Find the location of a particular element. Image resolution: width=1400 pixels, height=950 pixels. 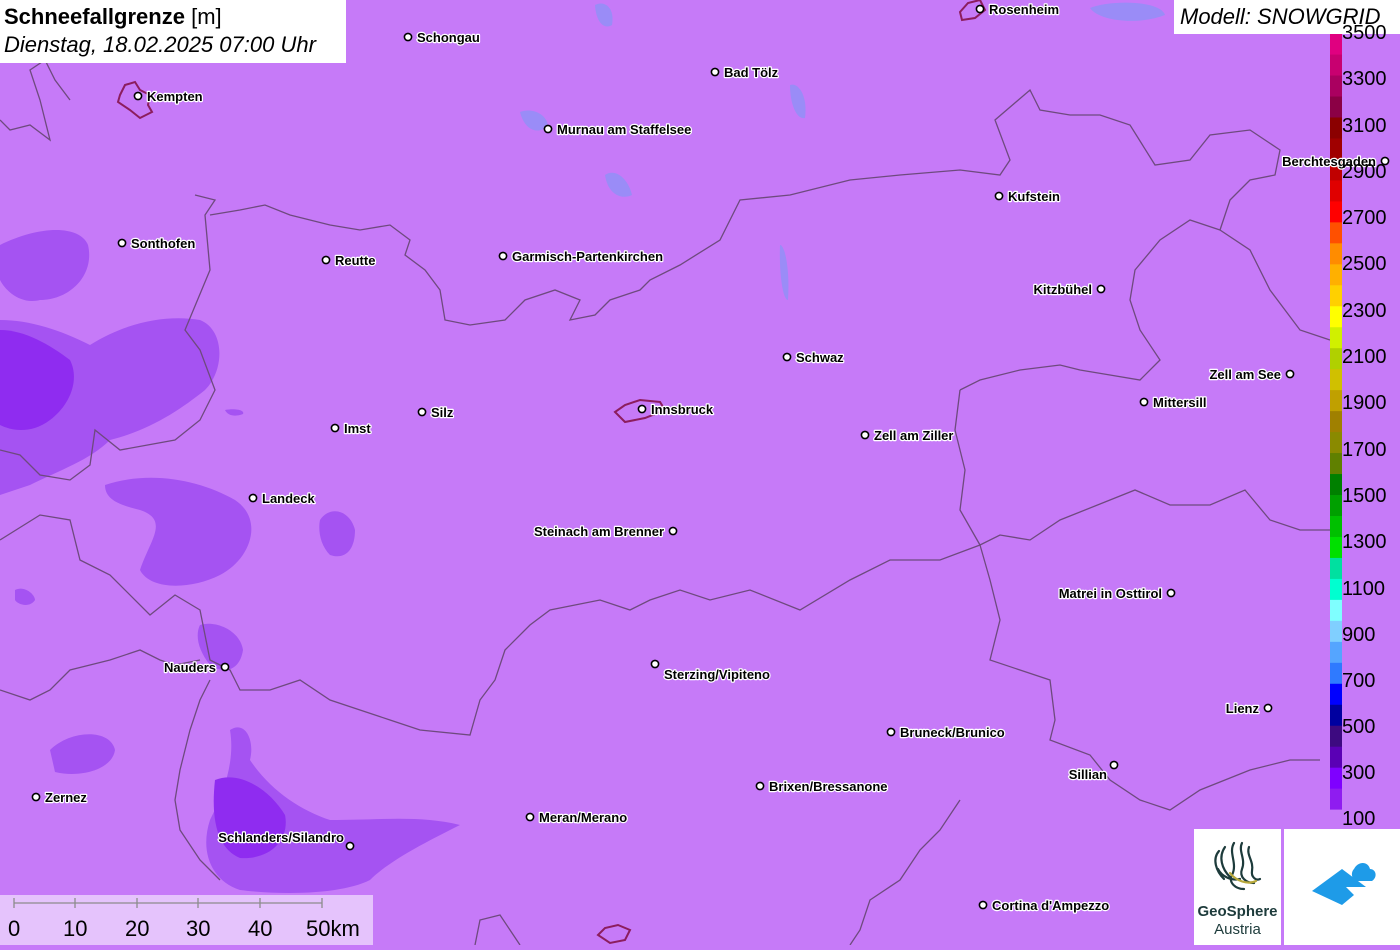

scale-label: 10 is located at coordinates (75, 928).